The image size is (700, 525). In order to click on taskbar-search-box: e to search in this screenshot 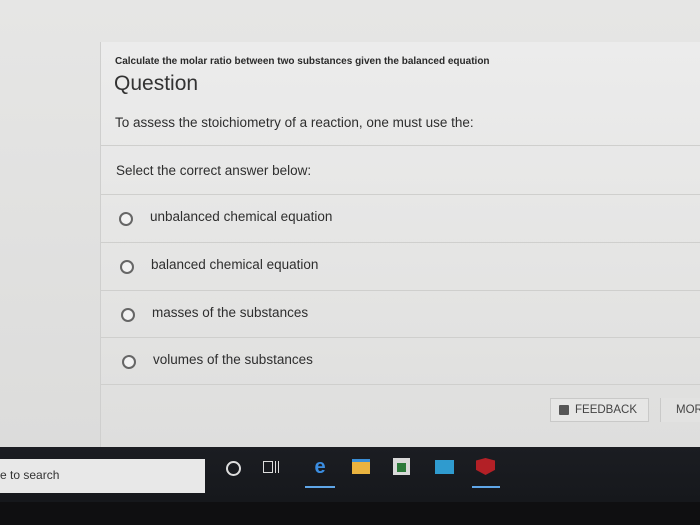, I will do `click(102, 476)`.